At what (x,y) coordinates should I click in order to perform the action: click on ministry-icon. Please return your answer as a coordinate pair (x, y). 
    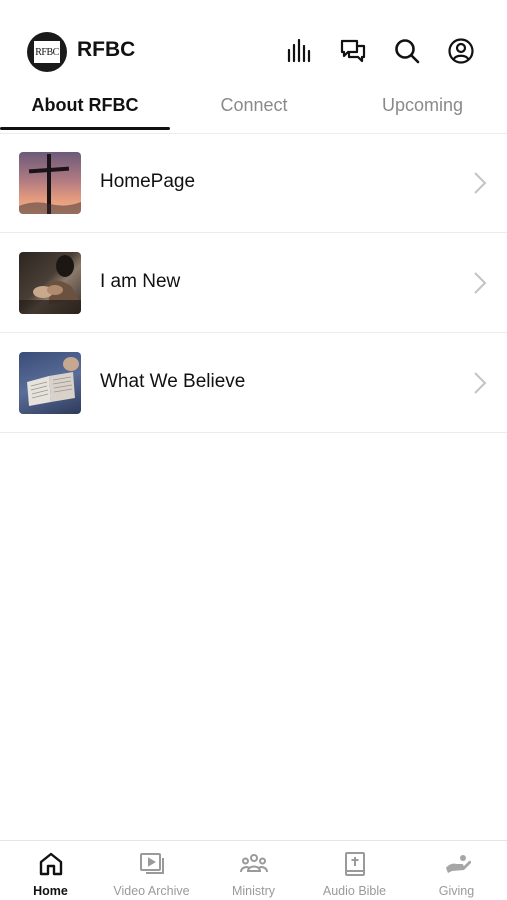
    Looking at the image, I should click on (254, 864).